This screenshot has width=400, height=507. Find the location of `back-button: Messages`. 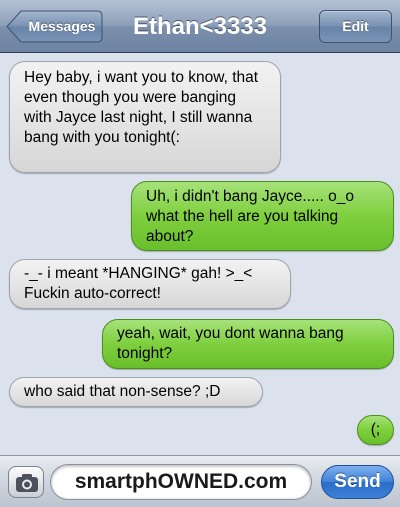

back-button: Messages is located at coordinates (54, 26).